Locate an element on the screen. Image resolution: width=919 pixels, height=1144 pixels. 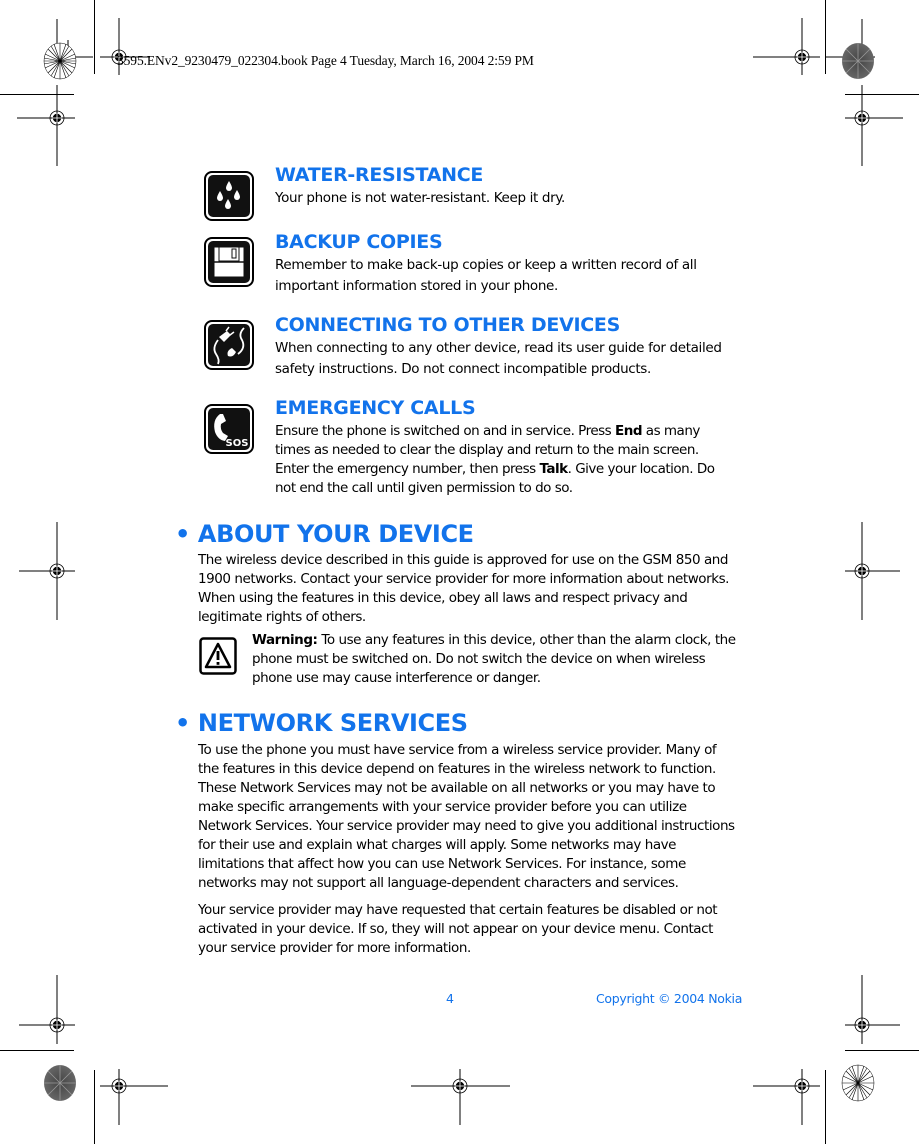
safety-item-title: BACKUP COPIES is located at coordinates (359, 242).